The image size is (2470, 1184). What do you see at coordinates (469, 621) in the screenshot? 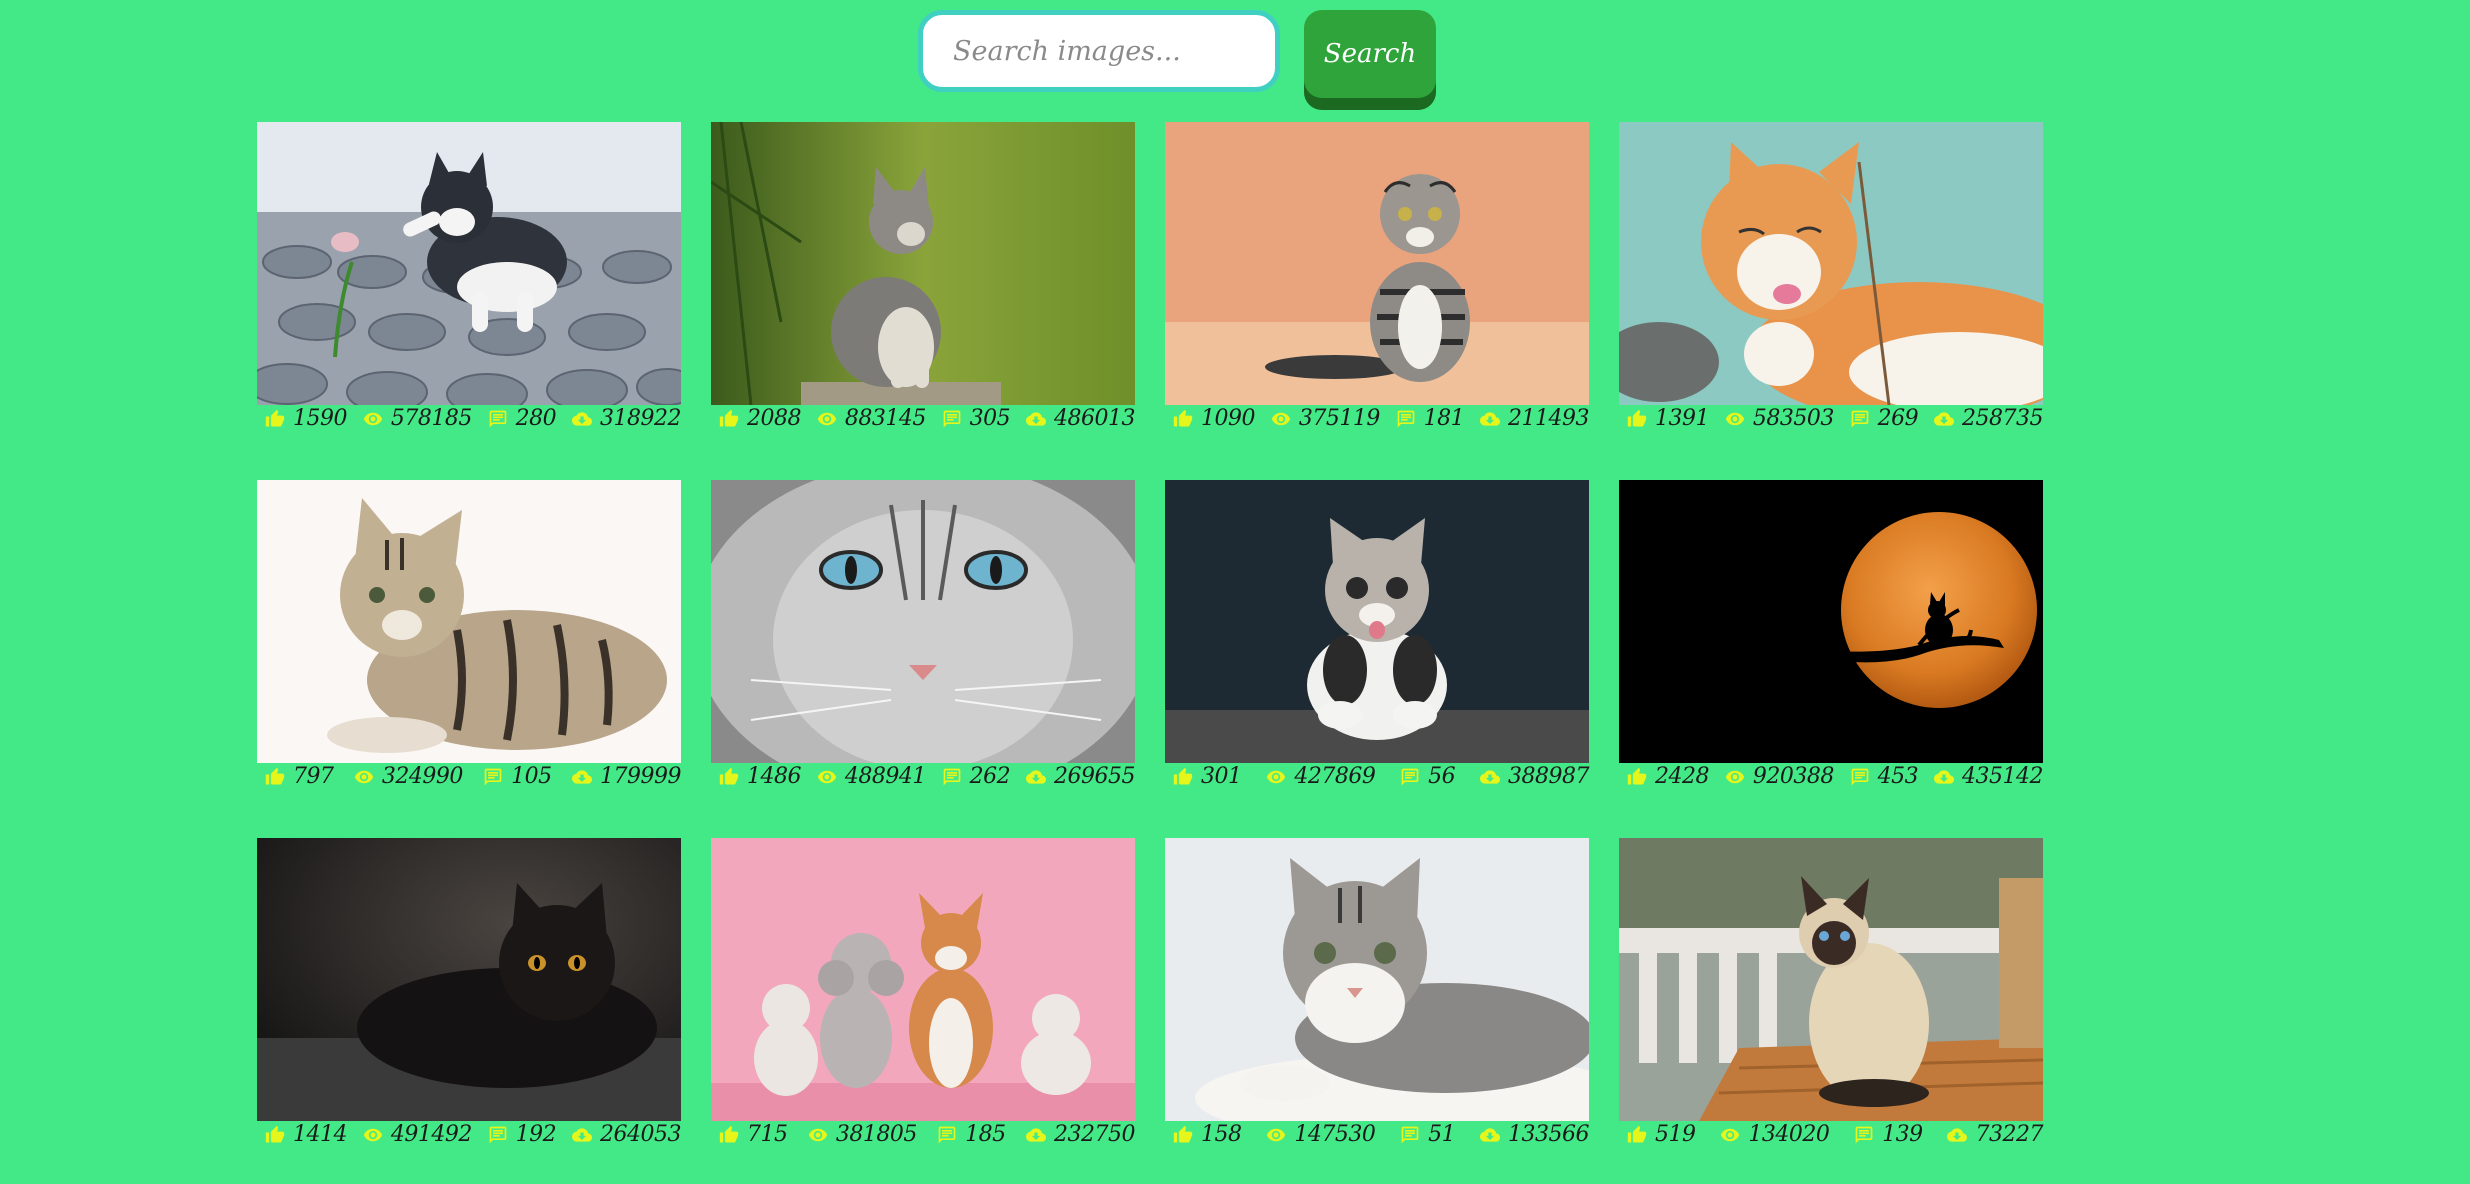
I see `image-tabby-kitten-lying` at bounding box center [469, 621].